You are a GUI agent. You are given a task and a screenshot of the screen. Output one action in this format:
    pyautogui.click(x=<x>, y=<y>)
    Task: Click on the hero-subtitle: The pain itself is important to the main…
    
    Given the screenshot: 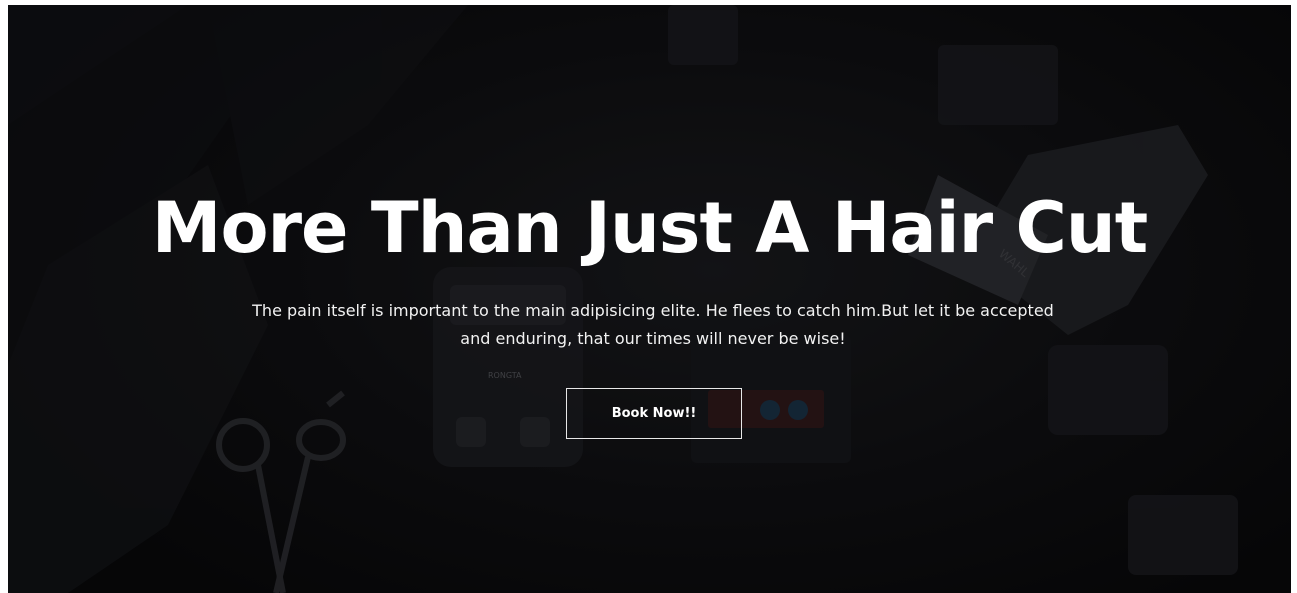 What is the action you would take?
    pyautogui.click(x=653, y=324)
    